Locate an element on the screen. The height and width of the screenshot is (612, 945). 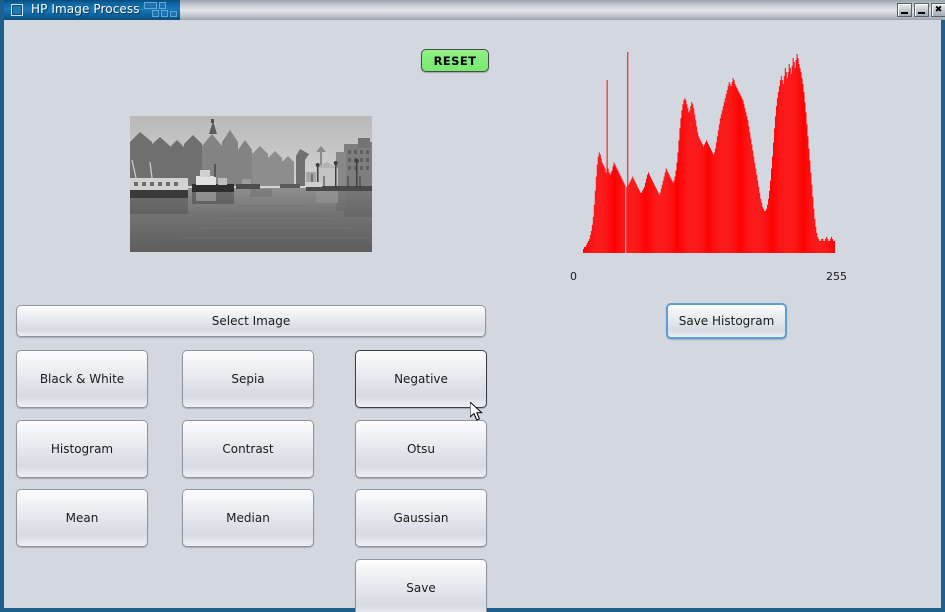
preview-photo is located at coordinates (251, 184).